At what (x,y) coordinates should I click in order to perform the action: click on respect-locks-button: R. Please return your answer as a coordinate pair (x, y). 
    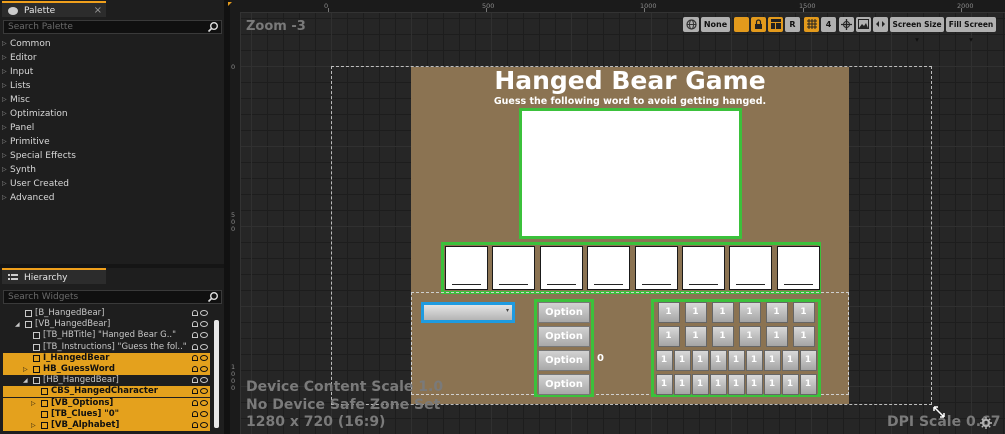
    Looking at the image, I should click on (792, 24).